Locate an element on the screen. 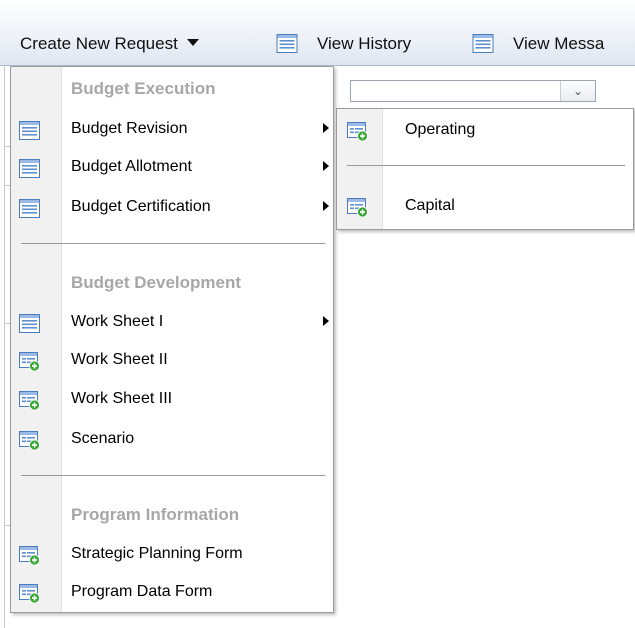 This screenshot has width=635, height=628. caret-down-icon is located at coordinates (192, 43).